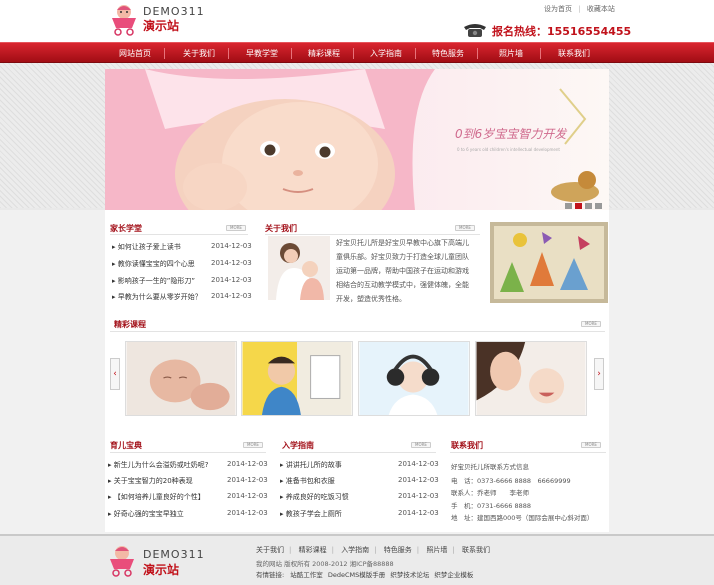 Image resolution: width=714 pixels, height=585 pixels. I want to click on courses-more-button: MORE, so click(591, 324).